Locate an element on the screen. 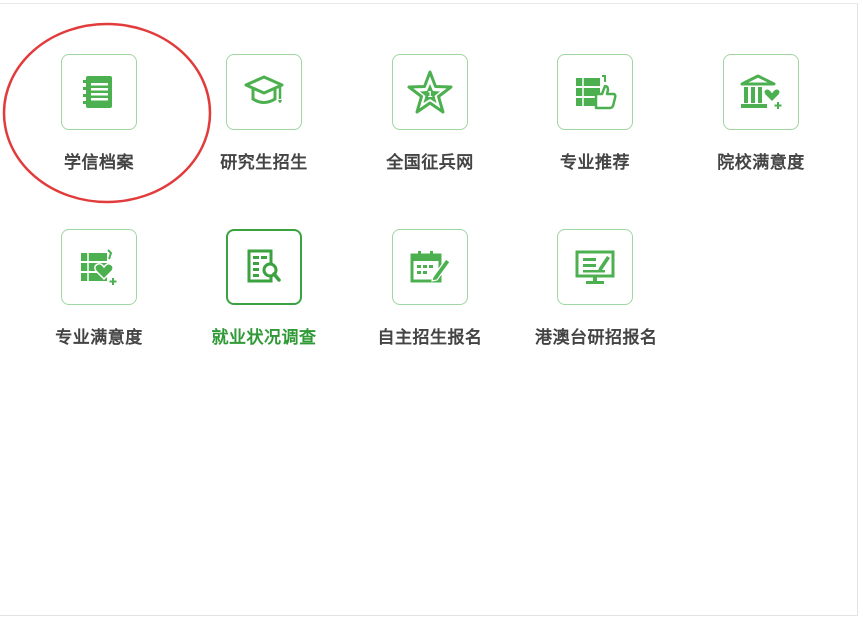  service-college-satisfaction: 院校满意度 is located at coordinates (761, 113).